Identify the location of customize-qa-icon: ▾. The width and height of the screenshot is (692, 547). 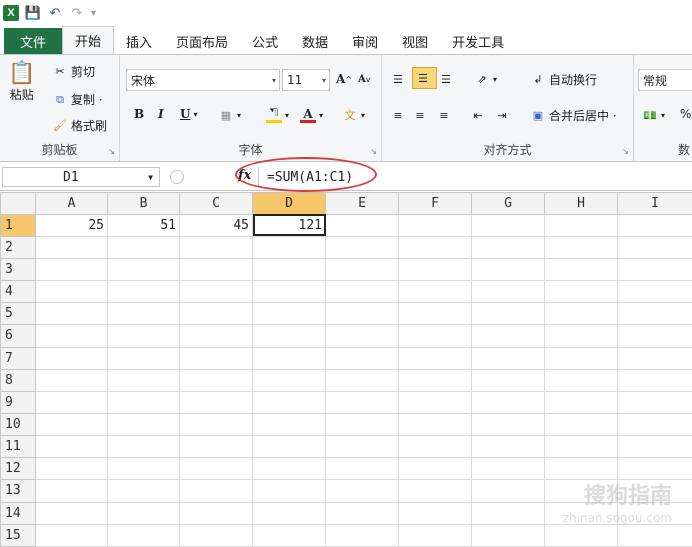
(93, 13).